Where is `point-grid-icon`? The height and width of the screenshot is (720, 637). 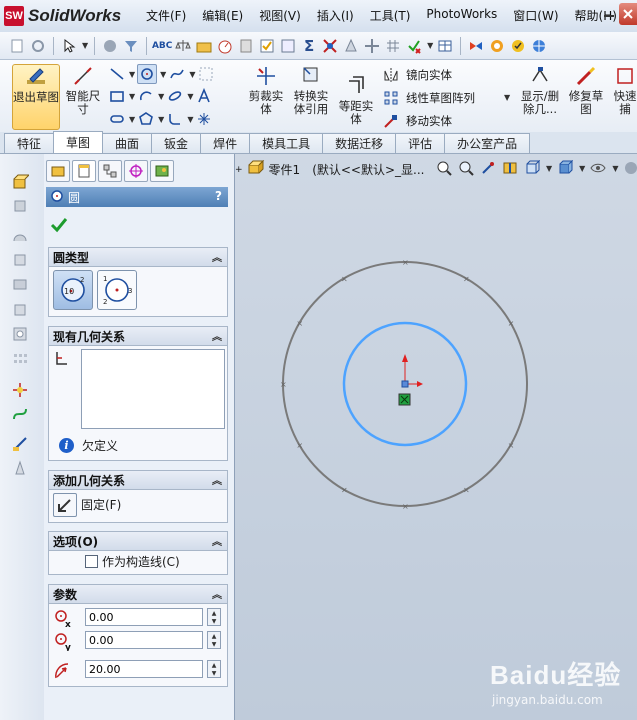 point-grid-icon is located at coordinates (206, 74).